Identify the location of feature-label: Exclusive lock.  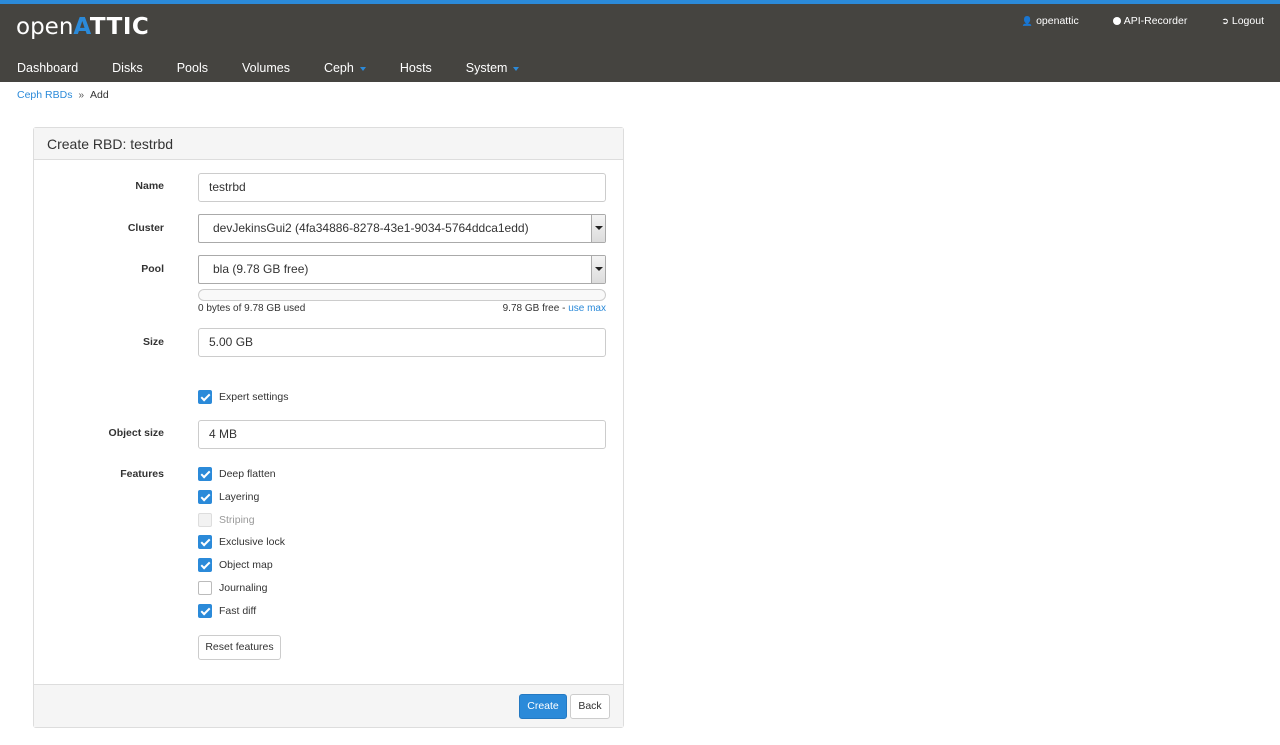
(252, 542).